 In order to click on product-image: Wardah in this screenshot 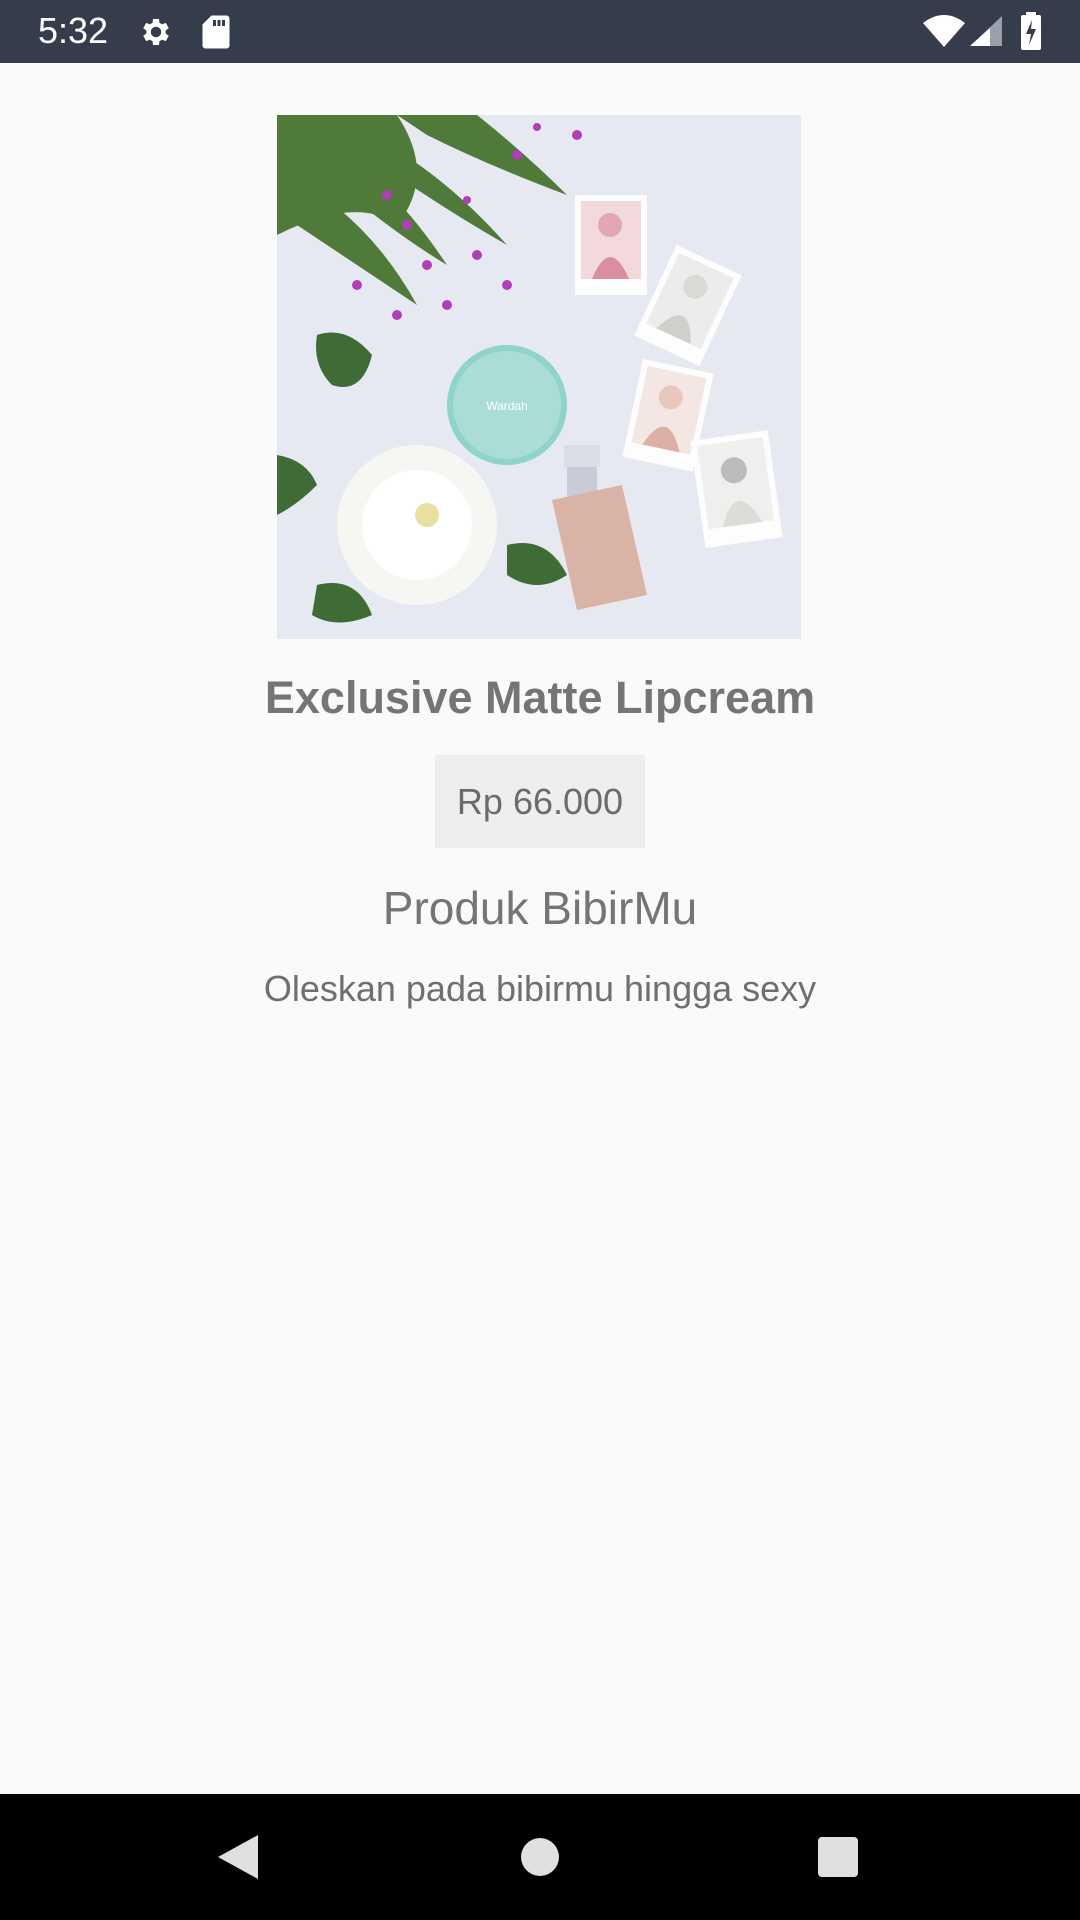, I will do `click(539, 377)`.